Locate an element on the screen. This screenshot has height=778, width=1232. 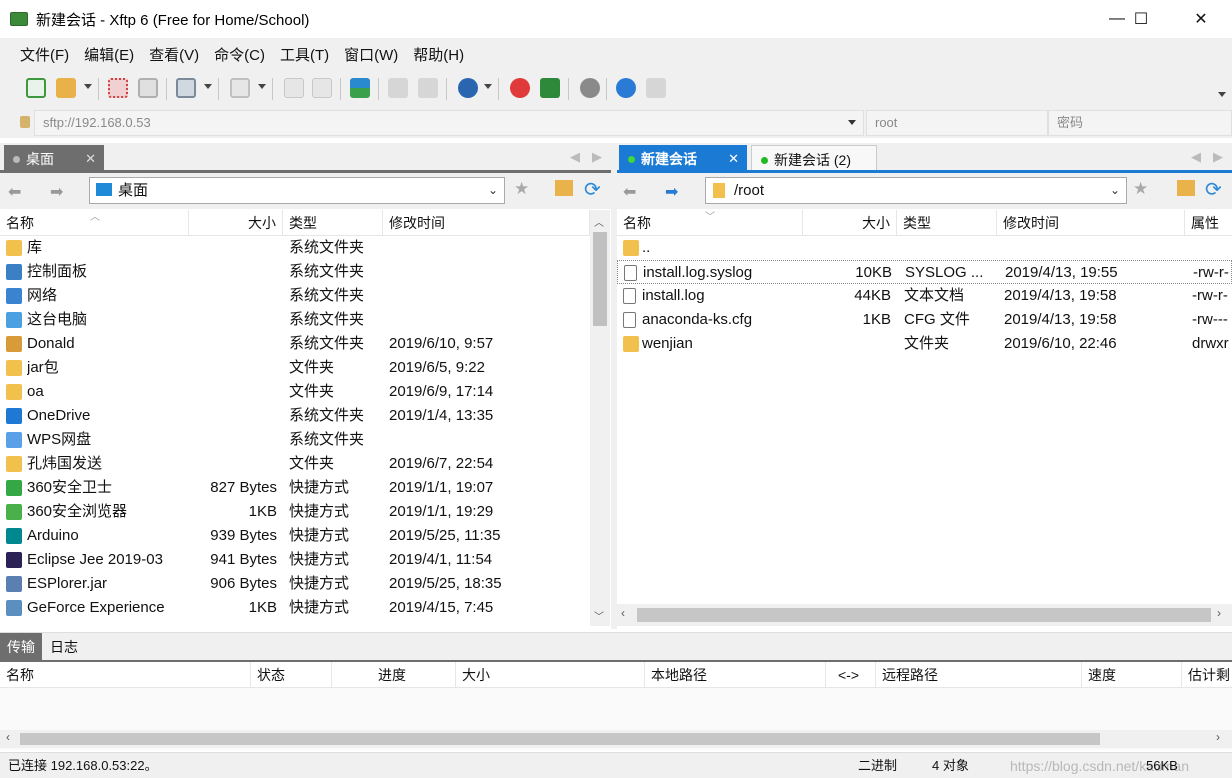
download-icon is located at coordinates (322, 88).